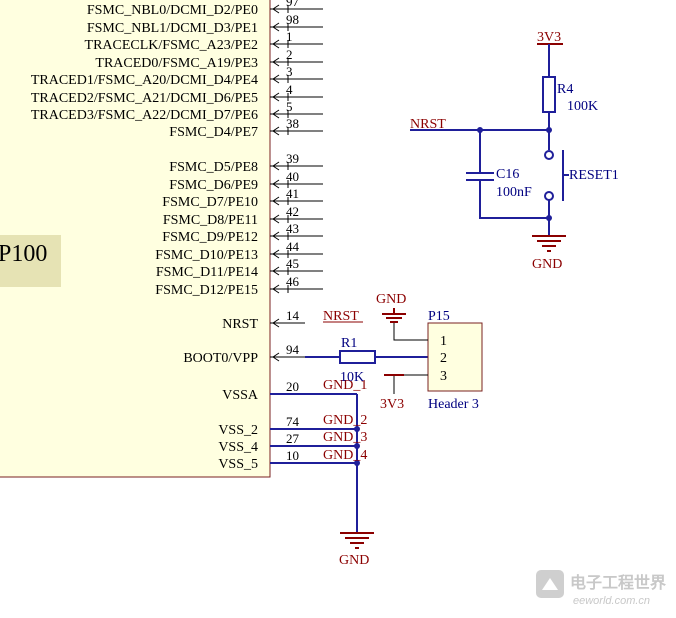 Image resolution: width=676 pixels, height=618 pixels. What do you see at coordinates (618, 582) in the screenshot?
I see `watermark-title: 电子工程世界` at bounding box center [618, 582].